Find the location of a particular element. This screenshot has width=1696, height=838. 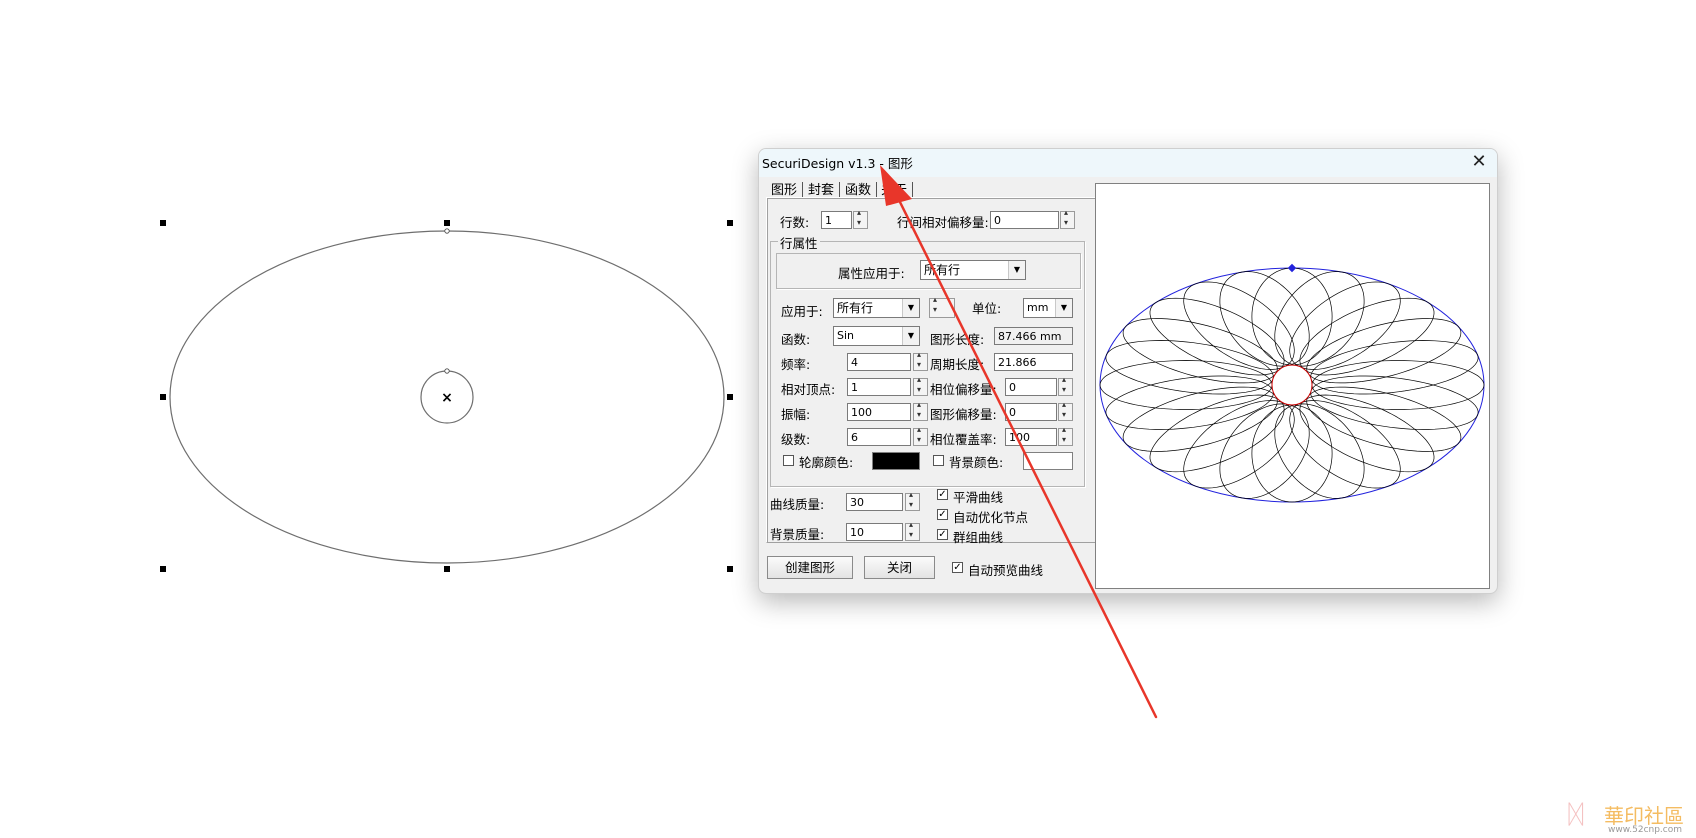

shape-offset-input: 0 is located at coordinates (1031, 412).